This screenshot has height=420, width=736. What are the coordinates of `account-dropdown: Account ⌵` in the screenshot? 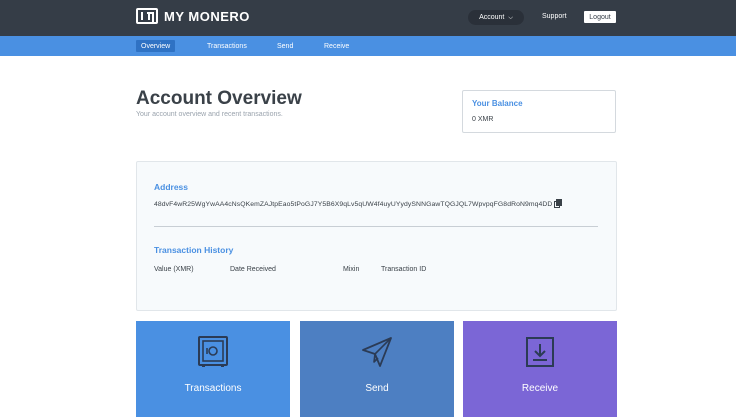 It's located at (496, 17).